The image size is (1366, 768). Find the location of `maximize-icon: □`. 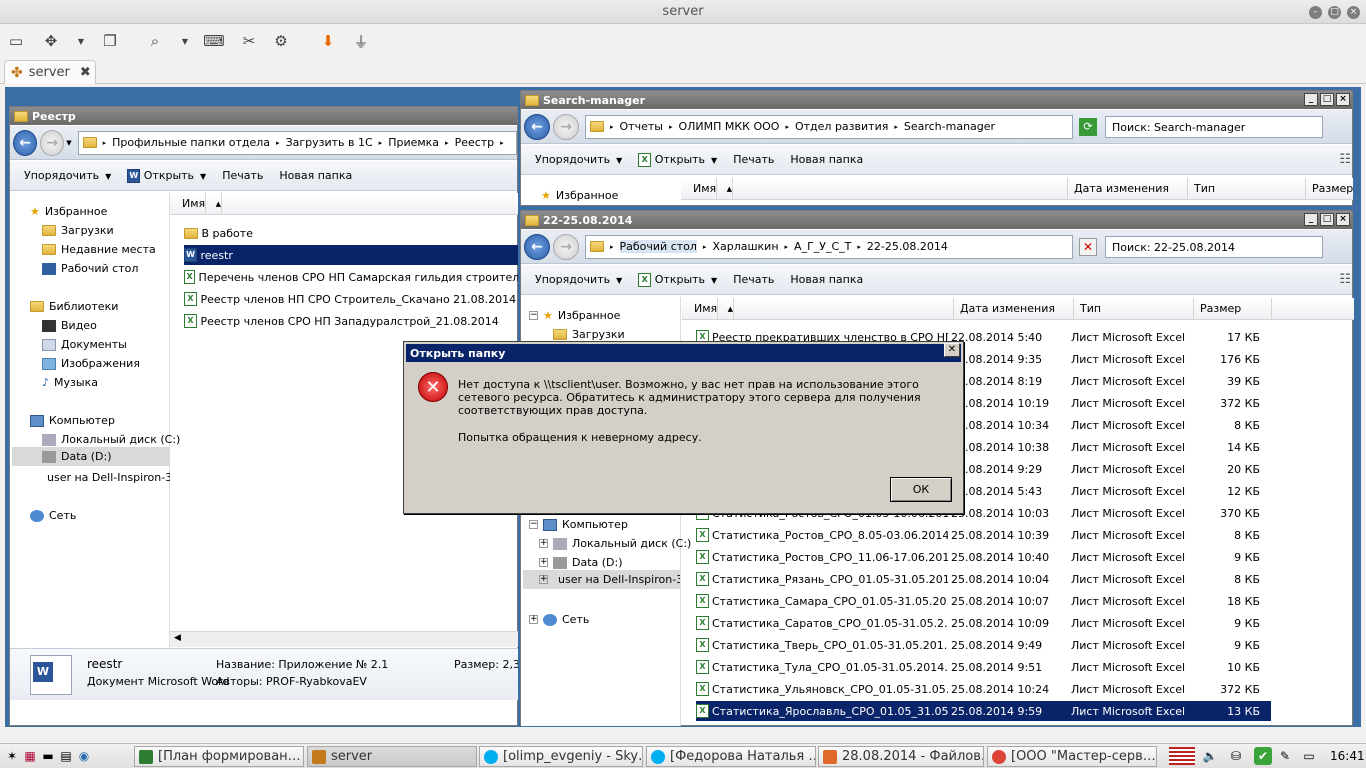

maximize-icon: □ is located at coordinates (1334, 12).